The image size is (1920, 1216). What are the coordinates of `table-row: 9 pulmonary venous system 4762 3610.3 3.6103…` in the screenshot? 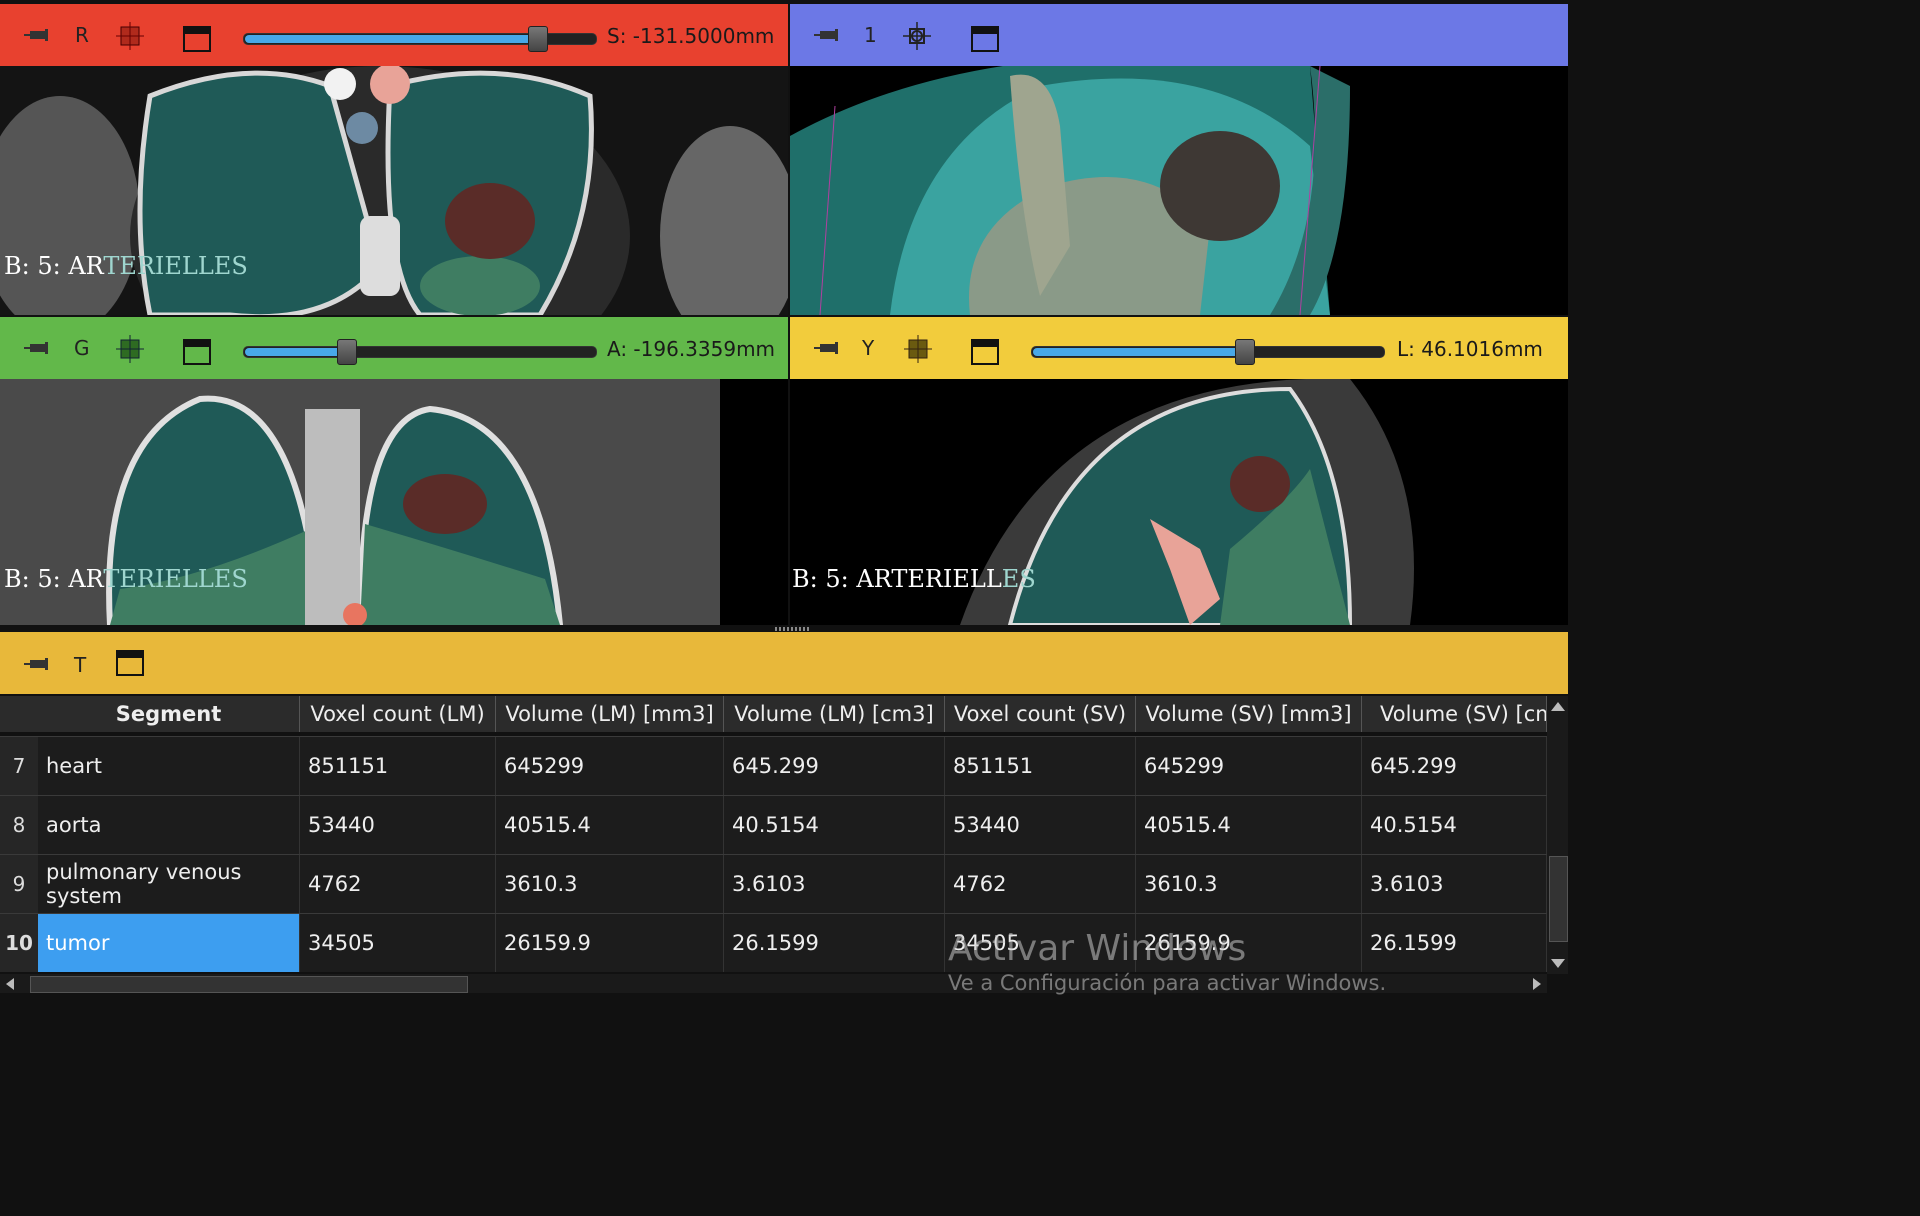 It's located at (773, 883).